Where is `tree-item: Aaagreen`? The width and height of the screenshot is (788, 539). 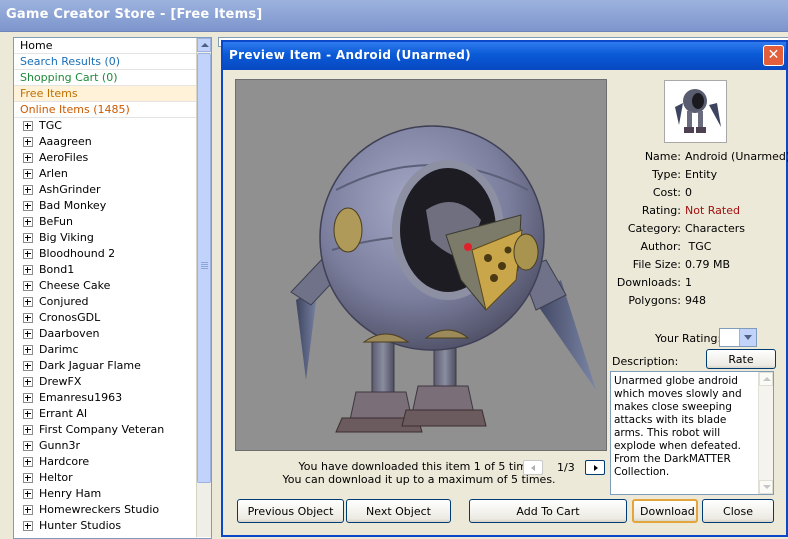
tree-item: Aaagreen is located at coordinates (112, 142).